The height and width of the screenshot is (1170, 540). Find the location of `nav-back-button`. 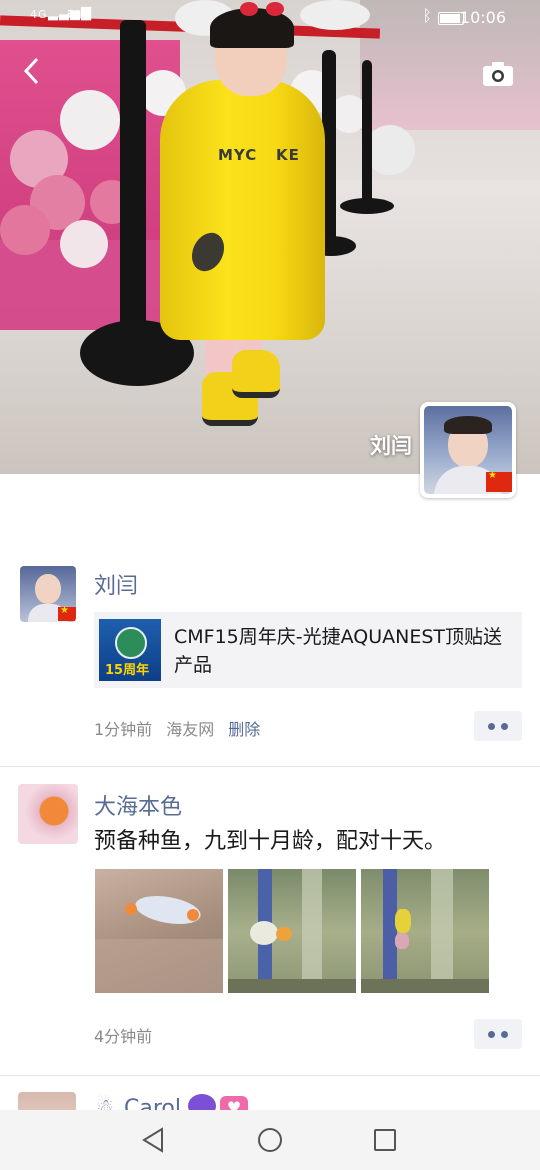

nav-back-button is located at coordinates (154, 1140).